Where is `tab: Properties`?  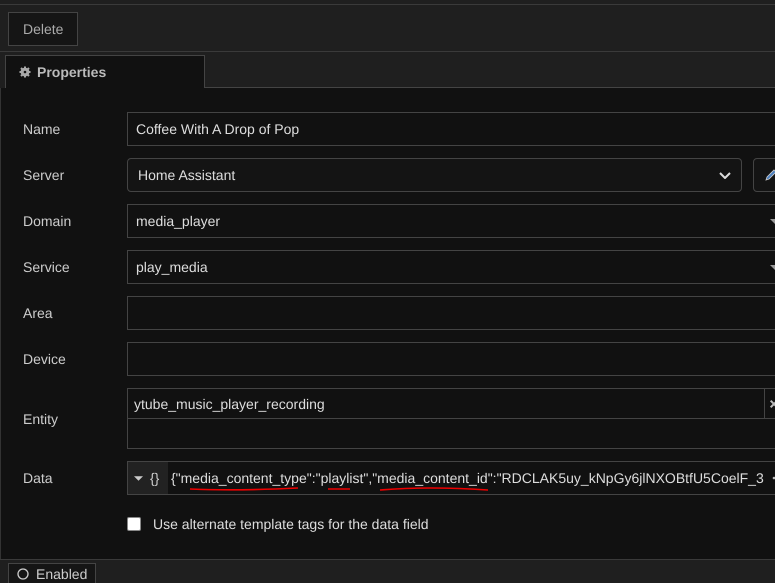 tab: Properties is located at coordinates (105, 71).